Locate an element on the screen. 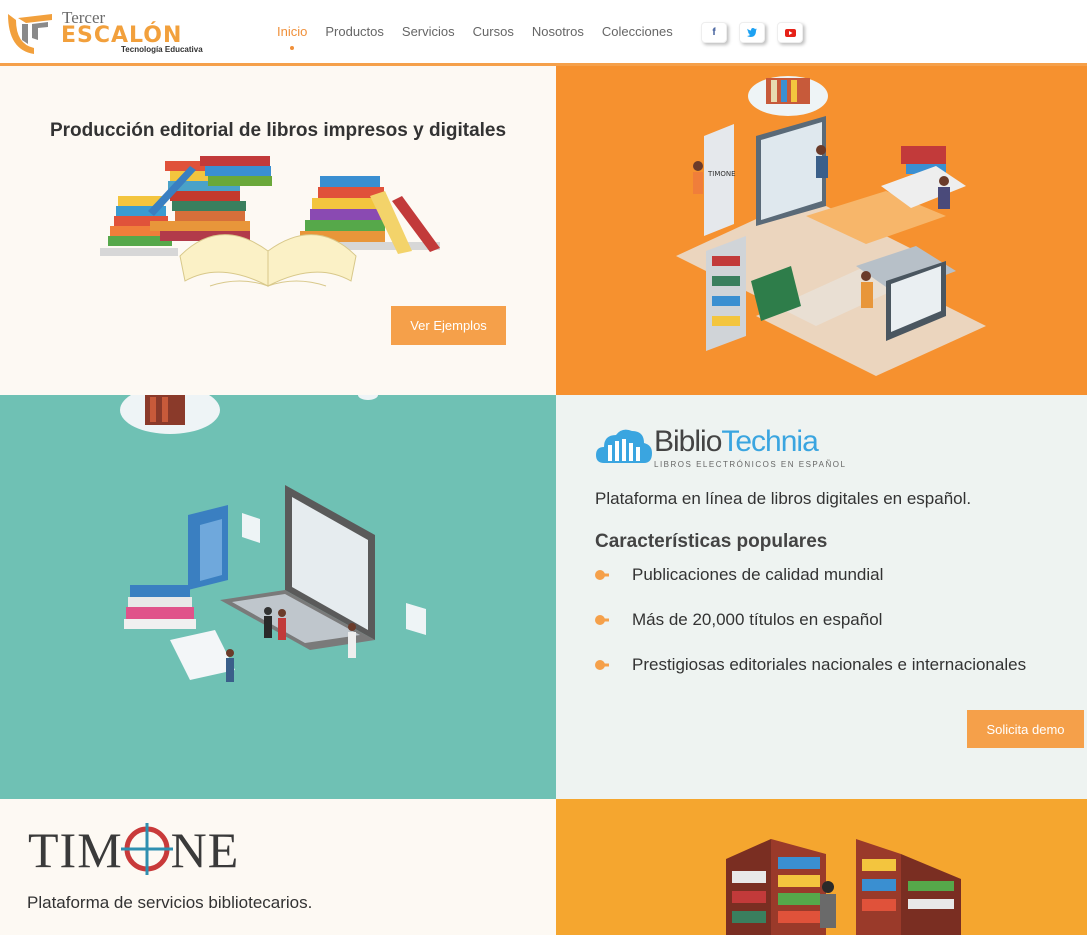 This screenshot has width=1087, height=935. bibliotechnia-wordmark-biblio: Biblio is located at coordinates (688, 441).